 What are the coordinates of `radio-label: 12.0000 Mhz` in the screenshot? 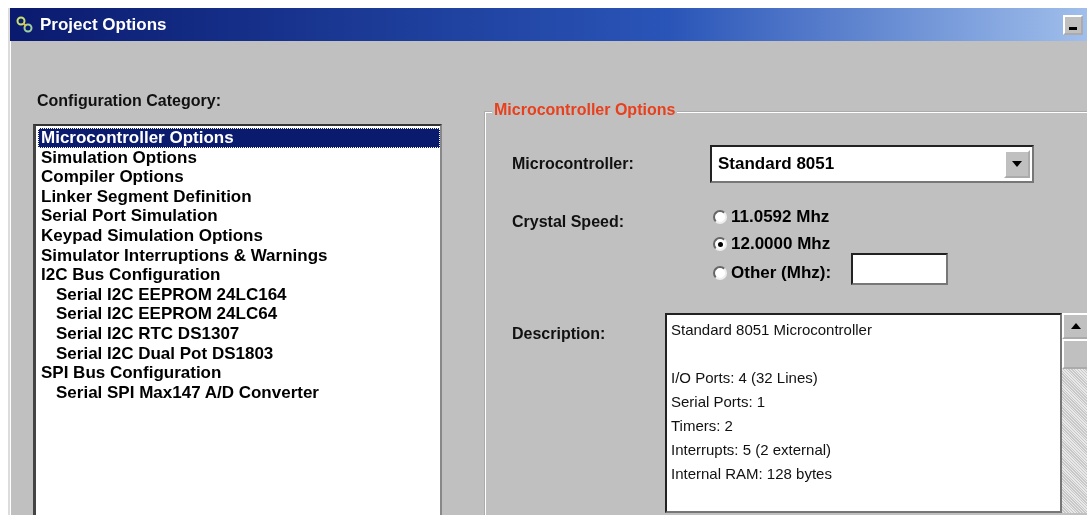 It's located at (781, 244).